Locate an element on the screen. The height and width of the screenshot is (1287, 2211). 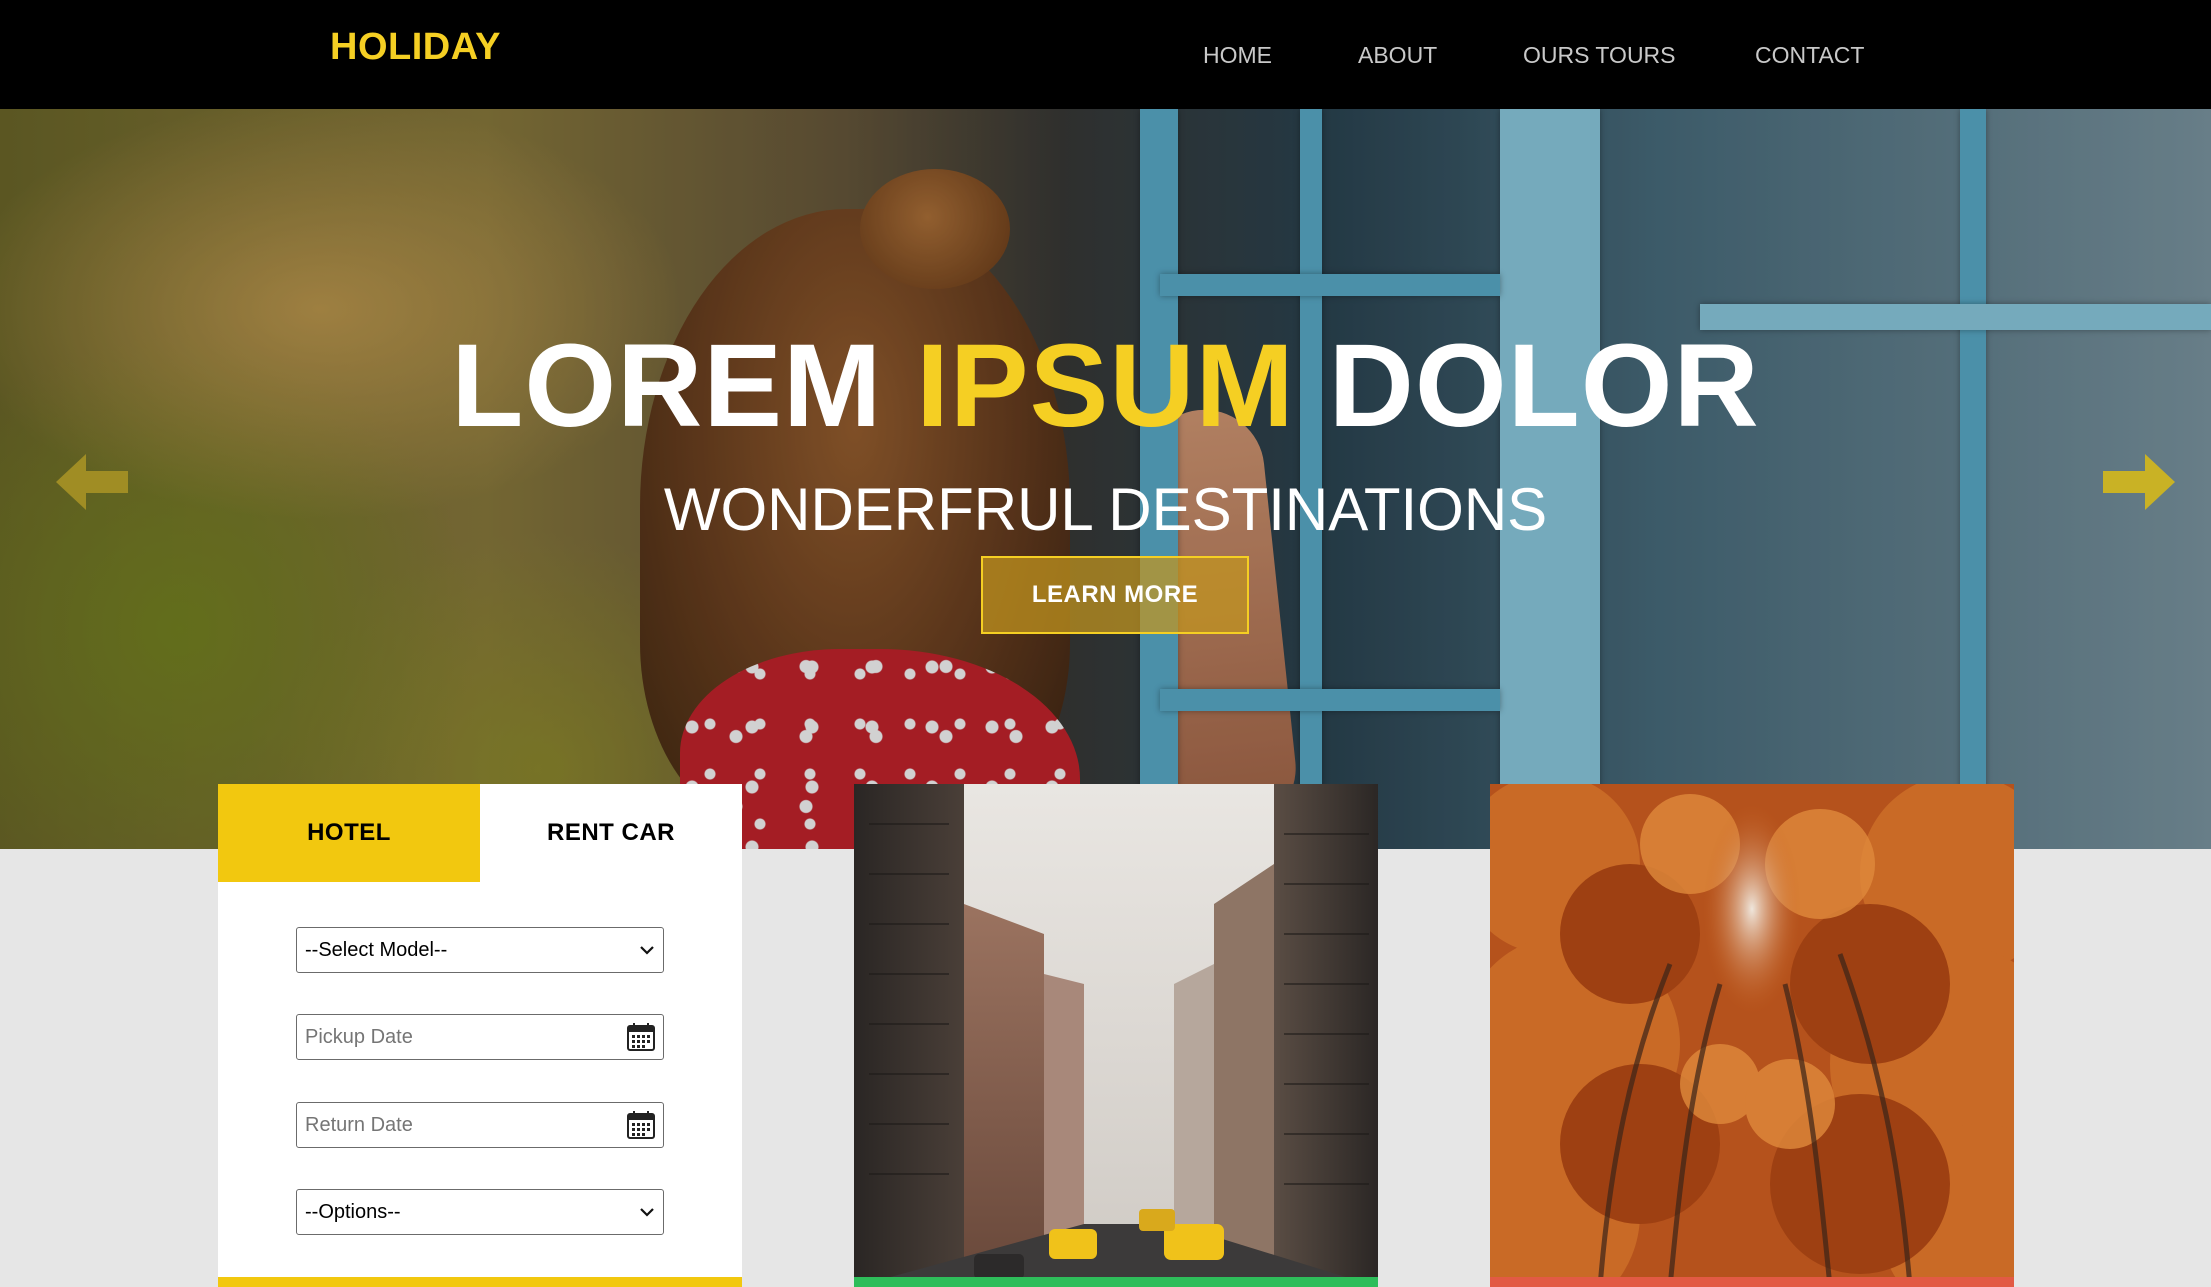
city-street-image is located at coordinates (1116, 1035).